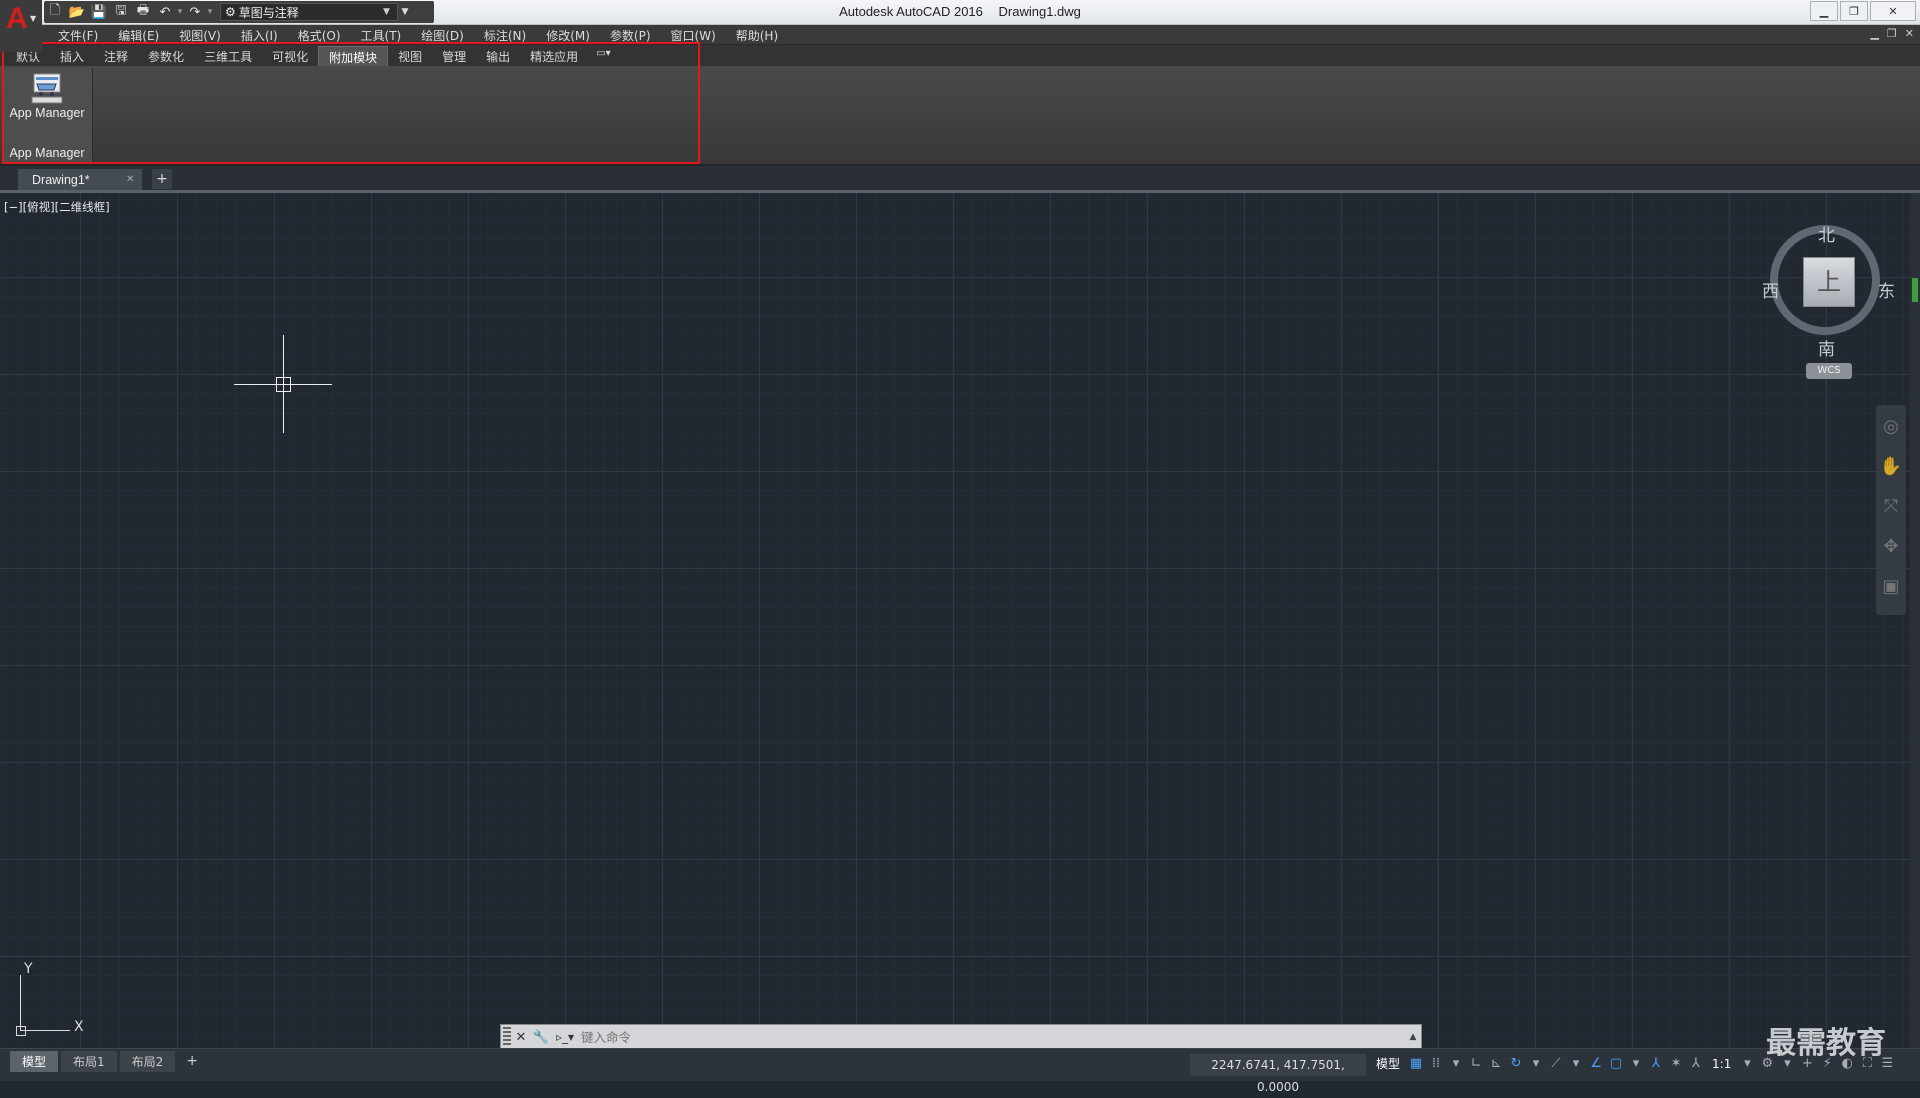 The width and height of the screenshot is (1920, 1098). Describe the element at coordinates (79, 1027) in the screenshot. I see `ucs-x-label: X` at that location.